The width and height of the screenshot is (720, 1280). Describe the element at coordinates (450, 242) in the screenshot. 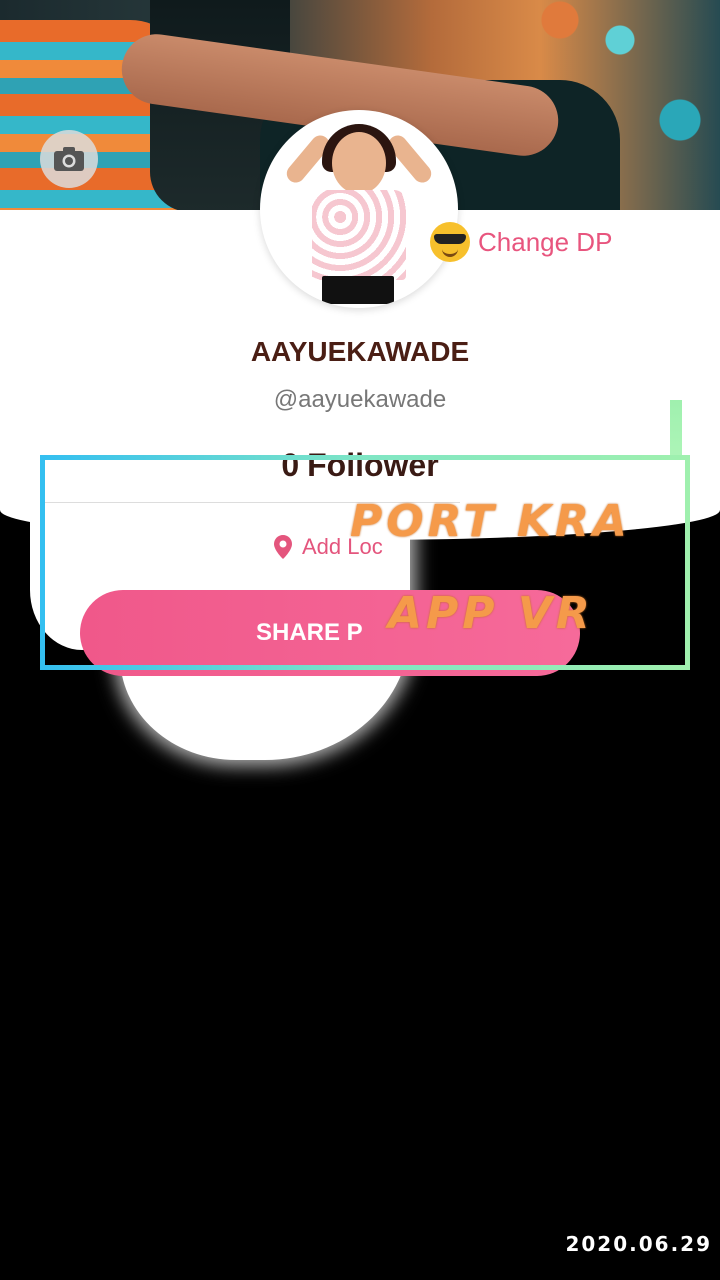

I see `sunglasses-emoji-icon` at that location.